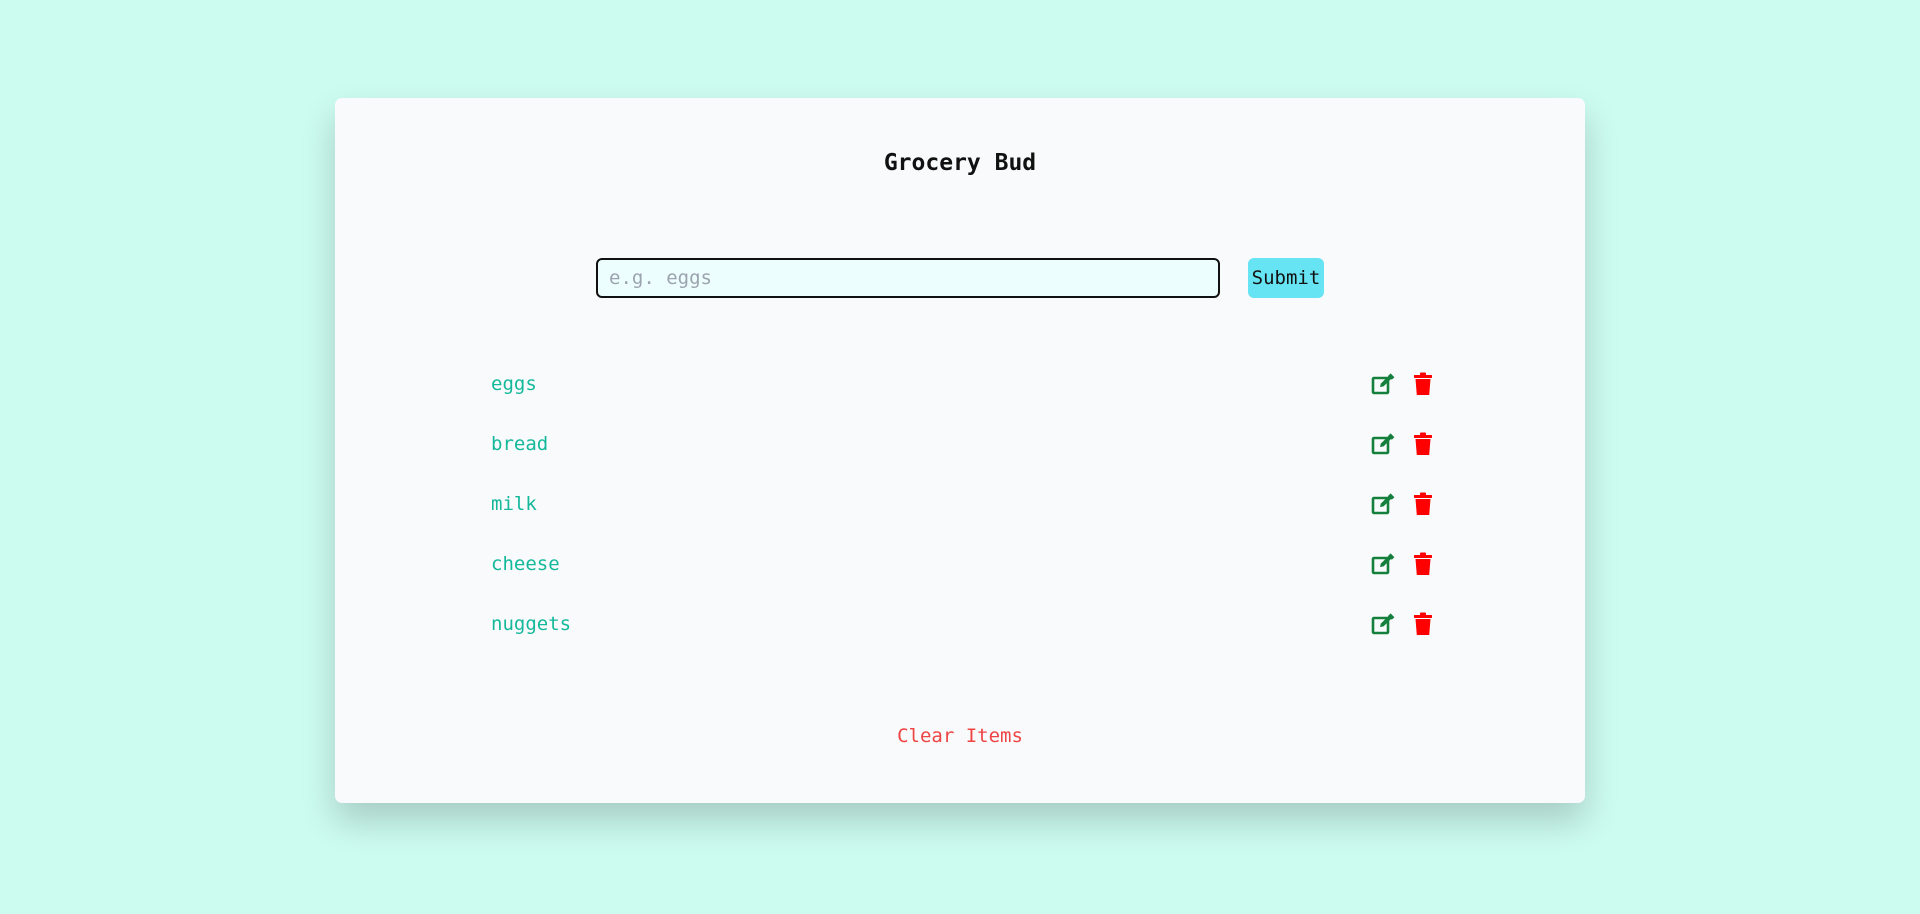  I want to click on item-name: cheese, so click(525, 564).